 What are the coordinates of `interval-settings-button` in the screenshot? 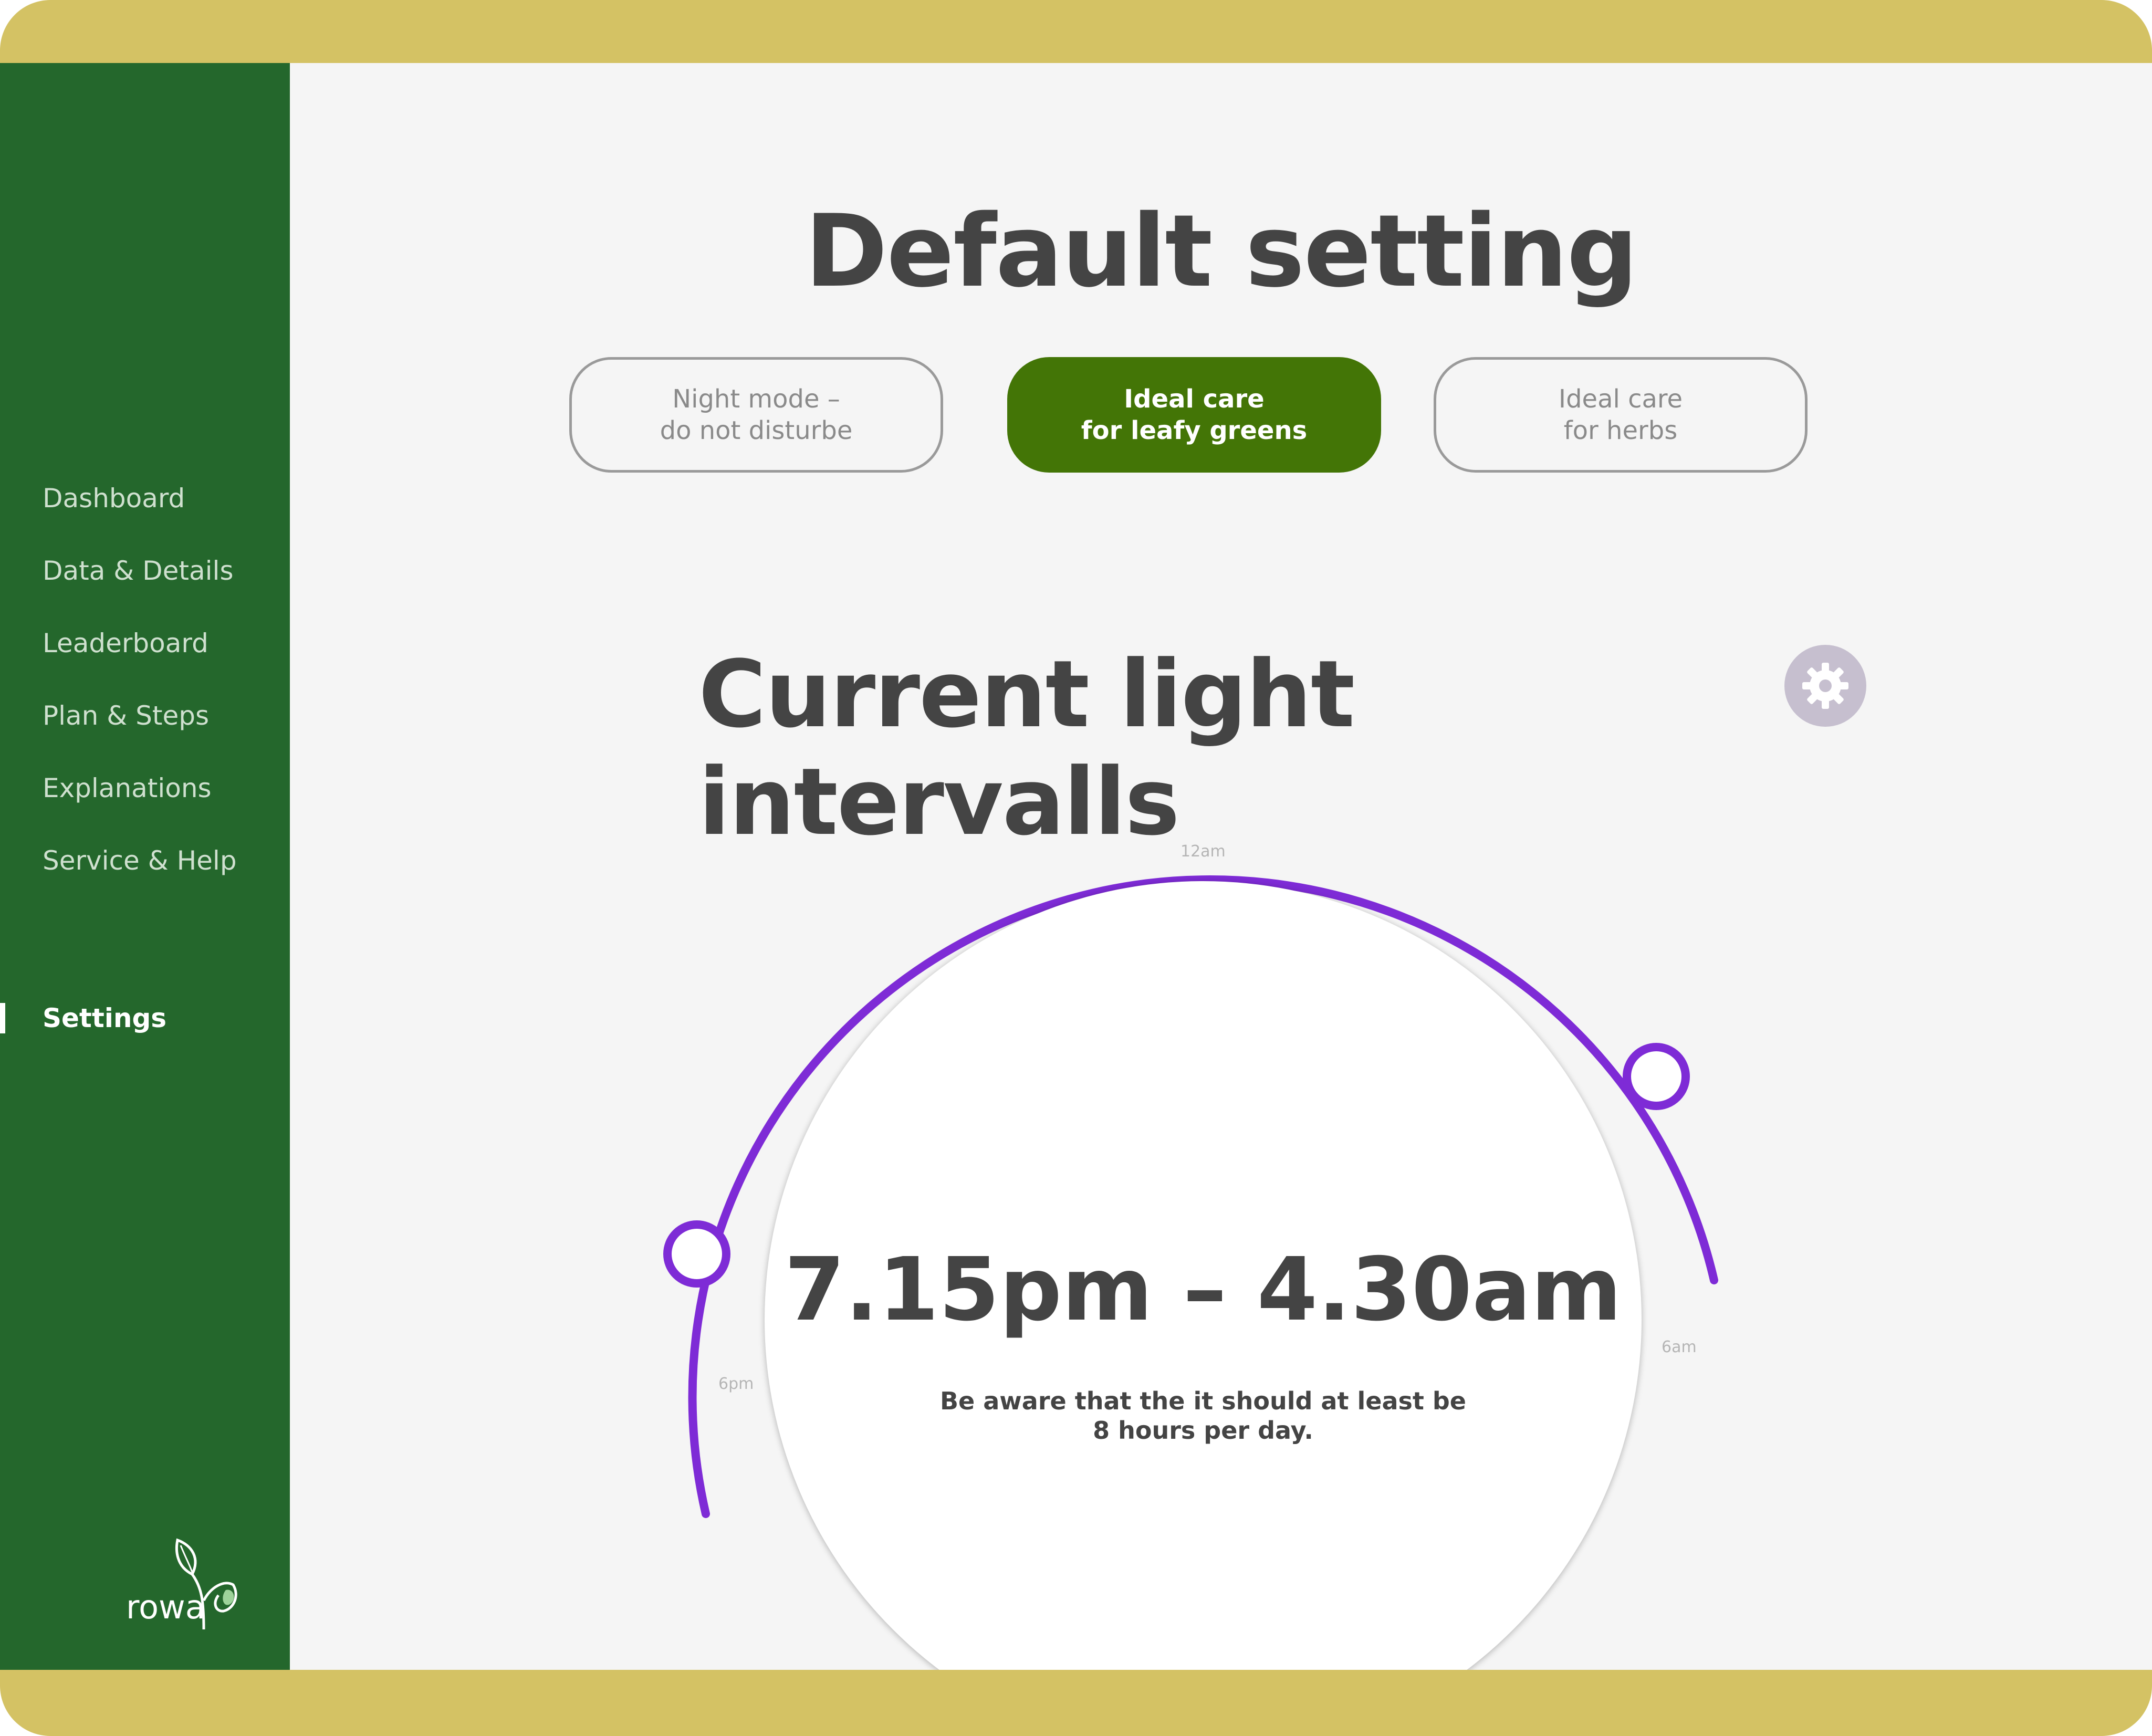 It's located at (1825, 686).